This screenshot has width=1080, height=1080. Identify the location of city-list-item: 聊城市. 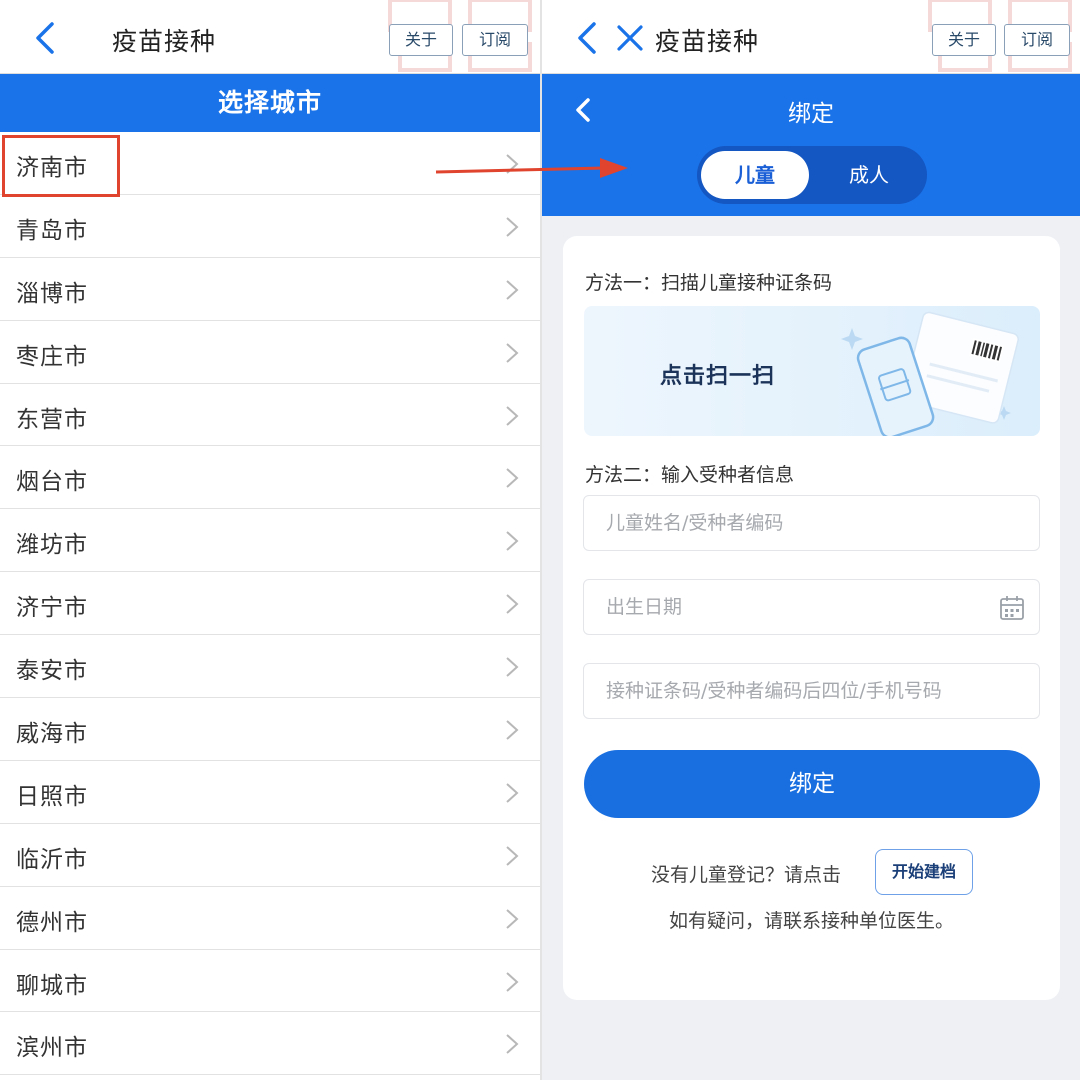
(270, 981).